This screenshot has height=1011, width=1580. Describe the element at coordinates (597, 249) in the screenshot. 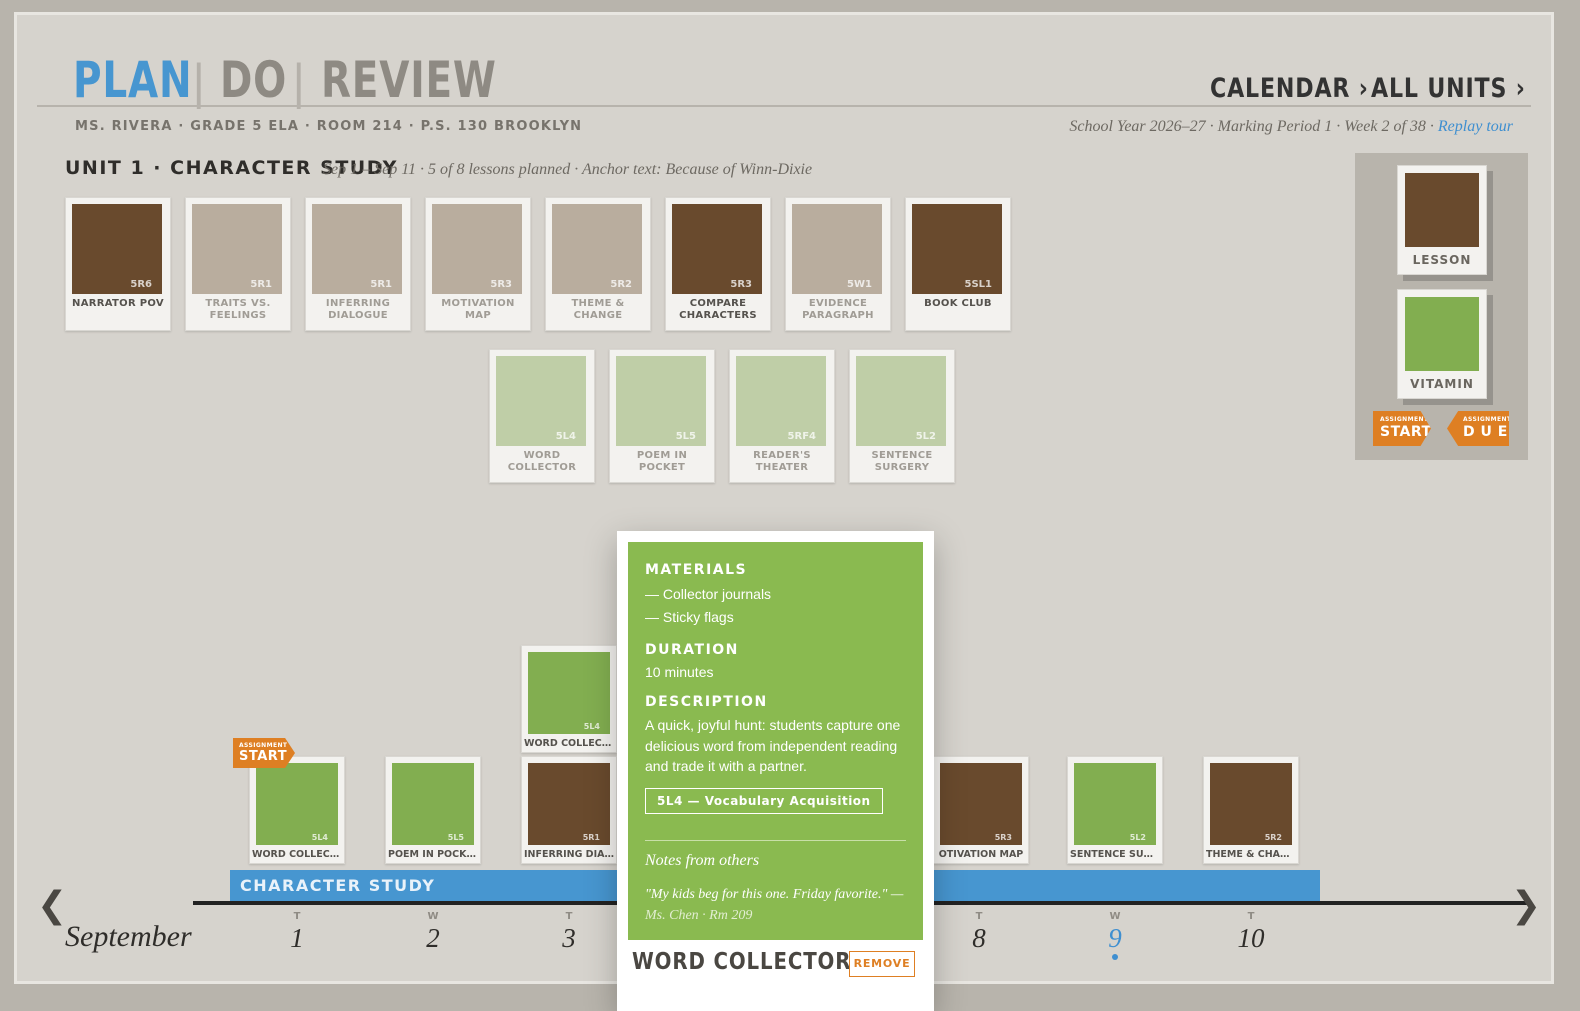

I see `lesson-swatch: 5R2` at that location.